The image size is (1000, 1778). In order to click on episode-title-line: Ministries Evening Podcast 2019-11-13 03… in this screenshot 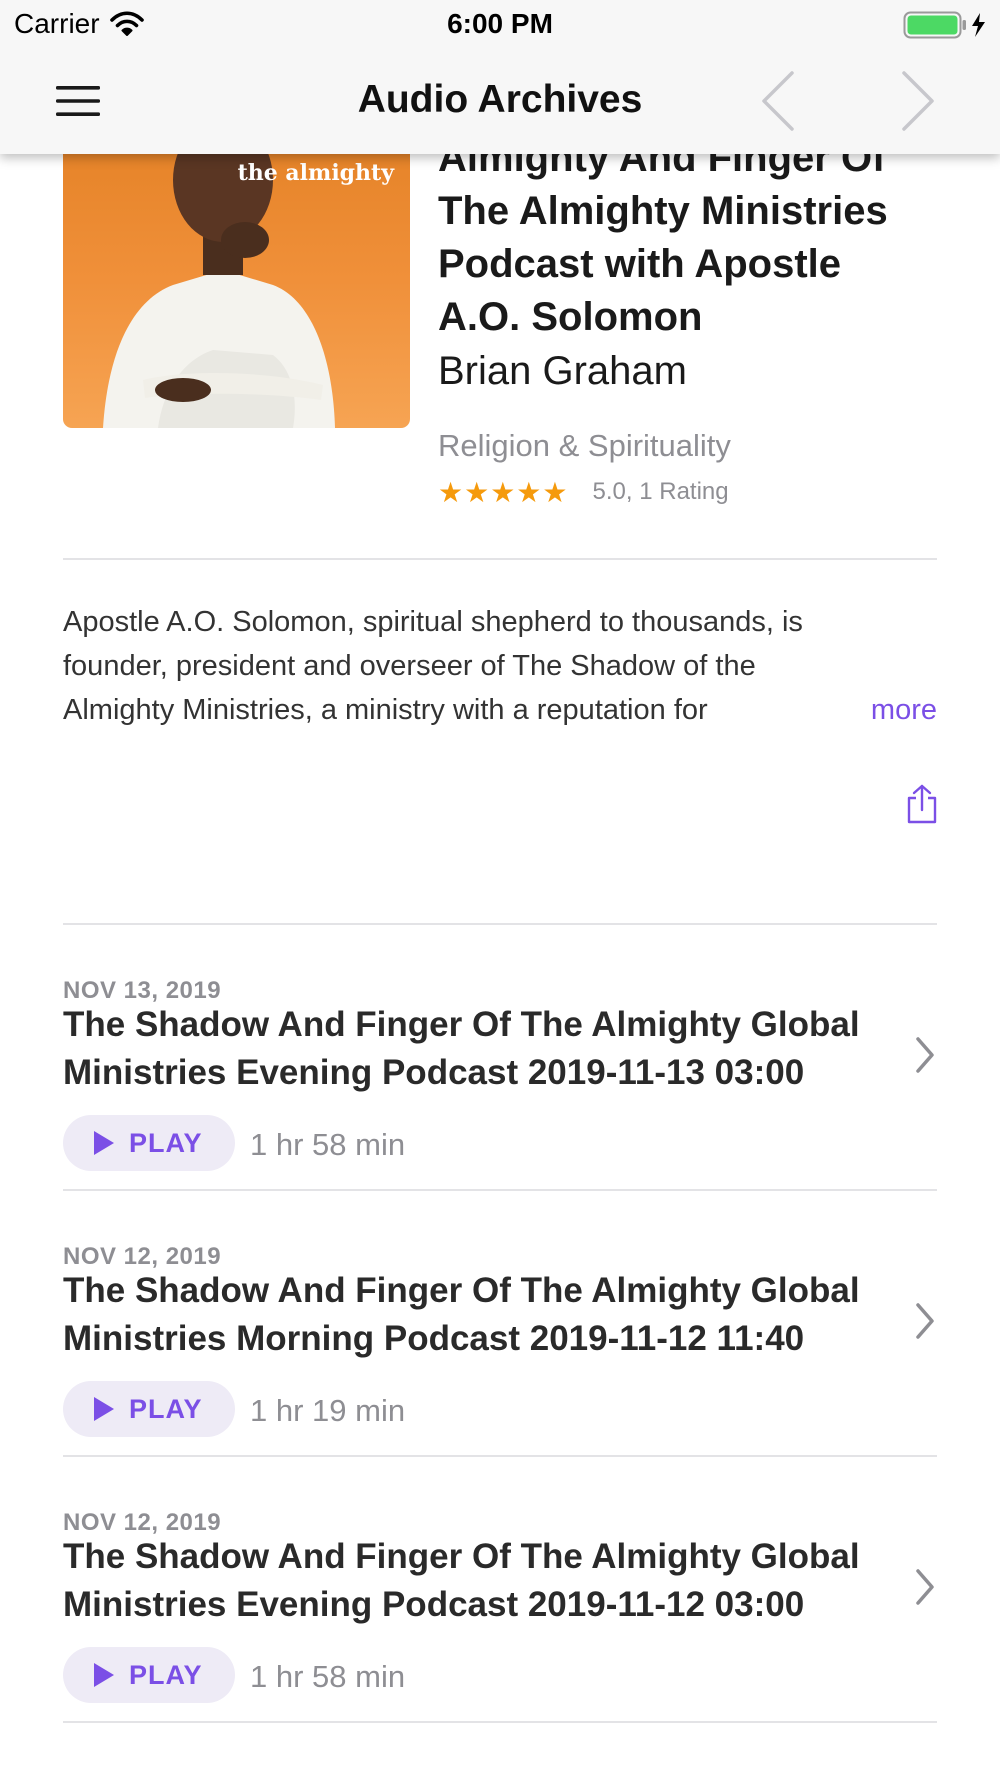, I will do `click(434, 1072)`.